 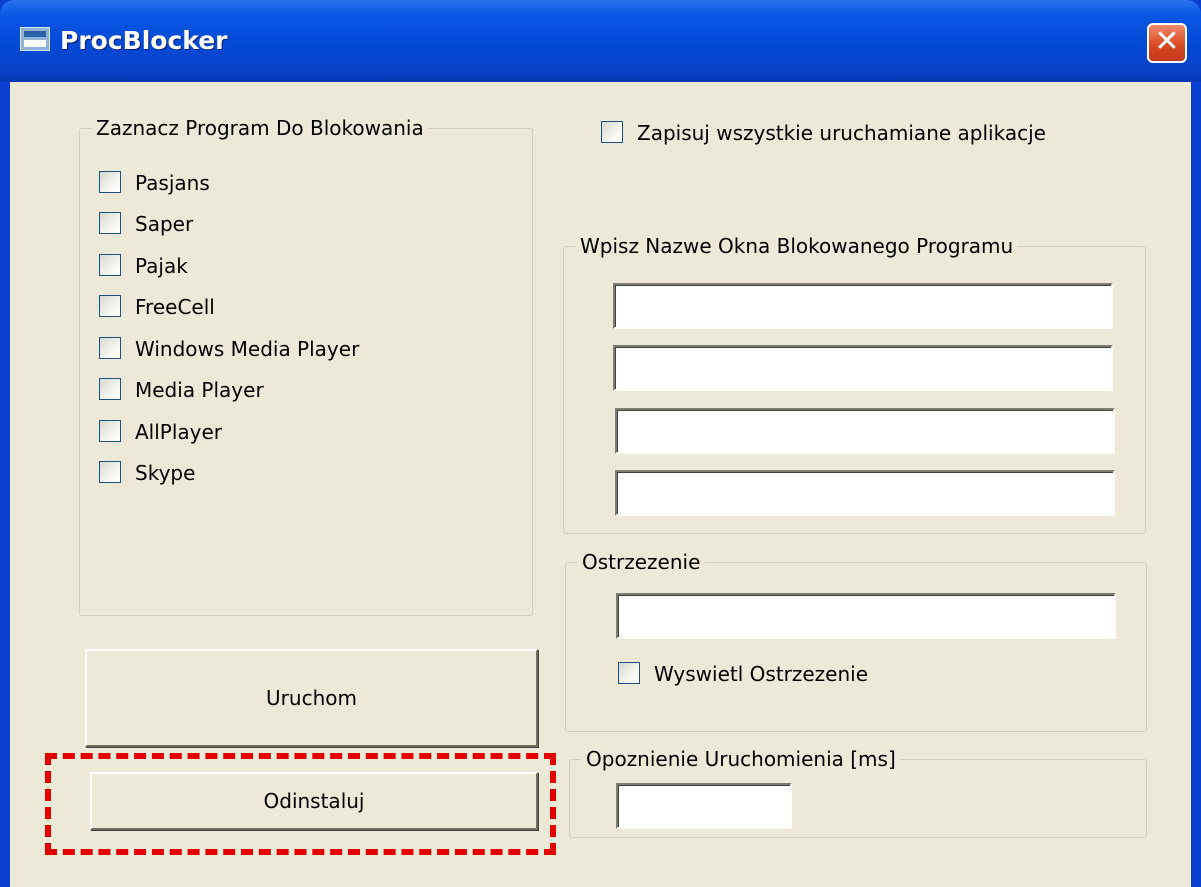 I want to click on start-delay-legend: Opoznienie Uruchomienia [ms], so click(x=741, y=759).